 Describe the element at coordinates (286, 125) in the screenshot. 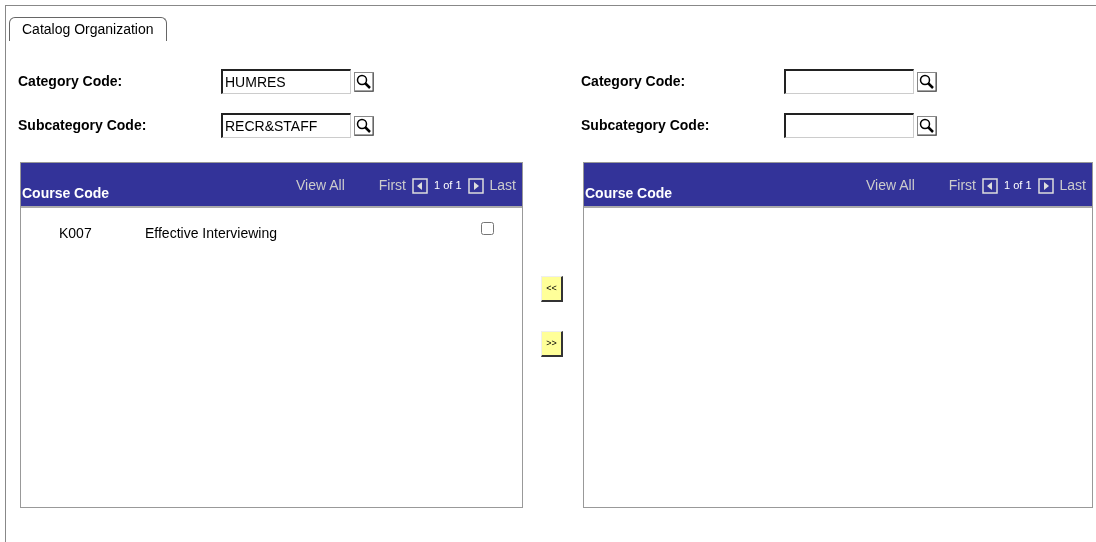

I see `input-field: RECR&STAFF` at that location.